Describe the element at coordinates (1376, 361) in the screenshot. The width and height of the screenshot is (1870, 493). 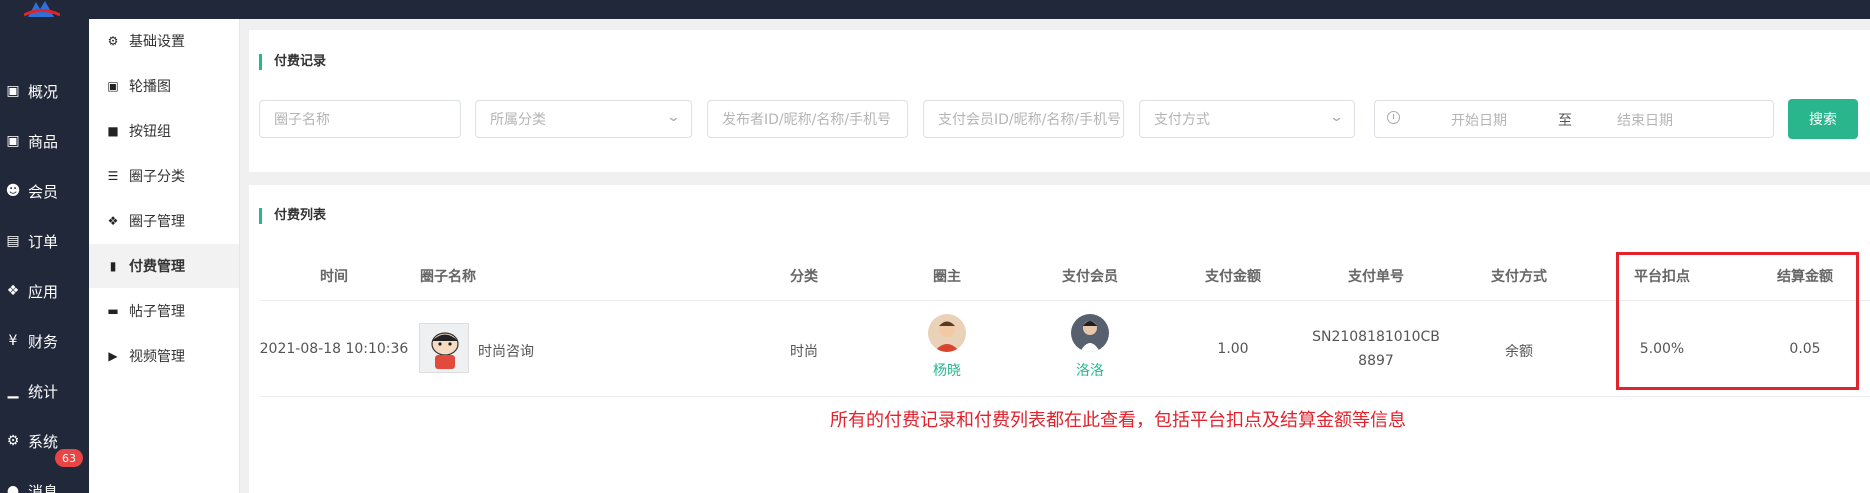
I see `cell-order-no-line2: 8897` at that location.